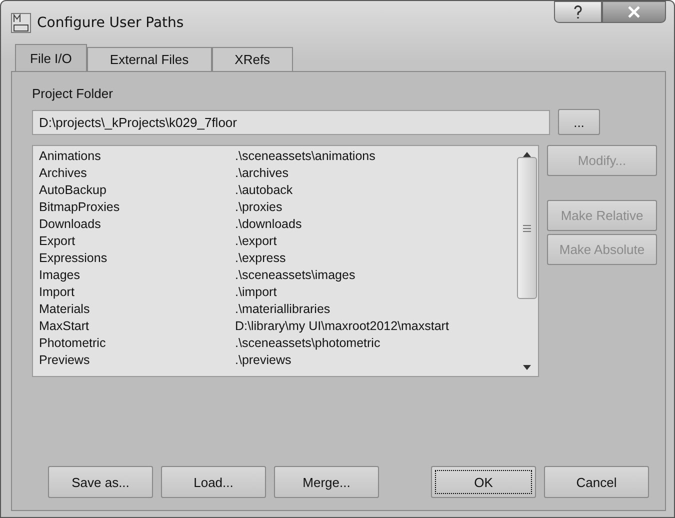 This screenshot has height=518, width=675. Describe the element at coordinates (375, 190) in the screenshot. I see `path-value: .\autoback` at that location.